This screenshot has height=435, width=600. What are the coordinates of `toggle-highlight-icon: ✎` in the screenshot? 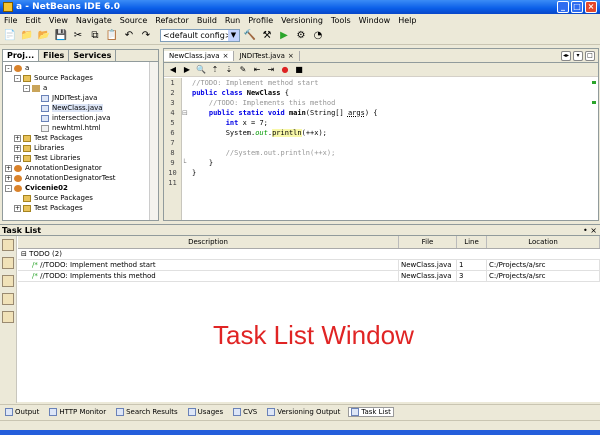 It's located at (243, 70).